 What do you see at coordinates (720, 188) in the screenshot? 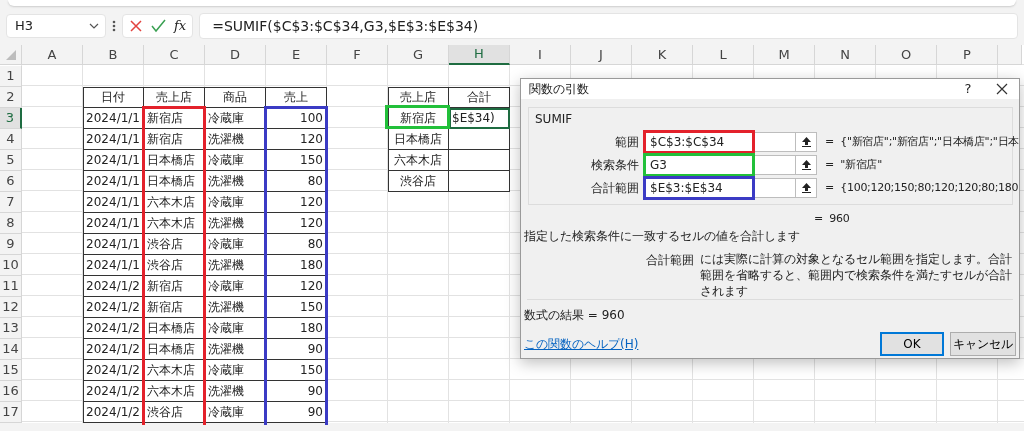
I see `argument-field: $E$3:$E$34` at bounding box center [720, 188].